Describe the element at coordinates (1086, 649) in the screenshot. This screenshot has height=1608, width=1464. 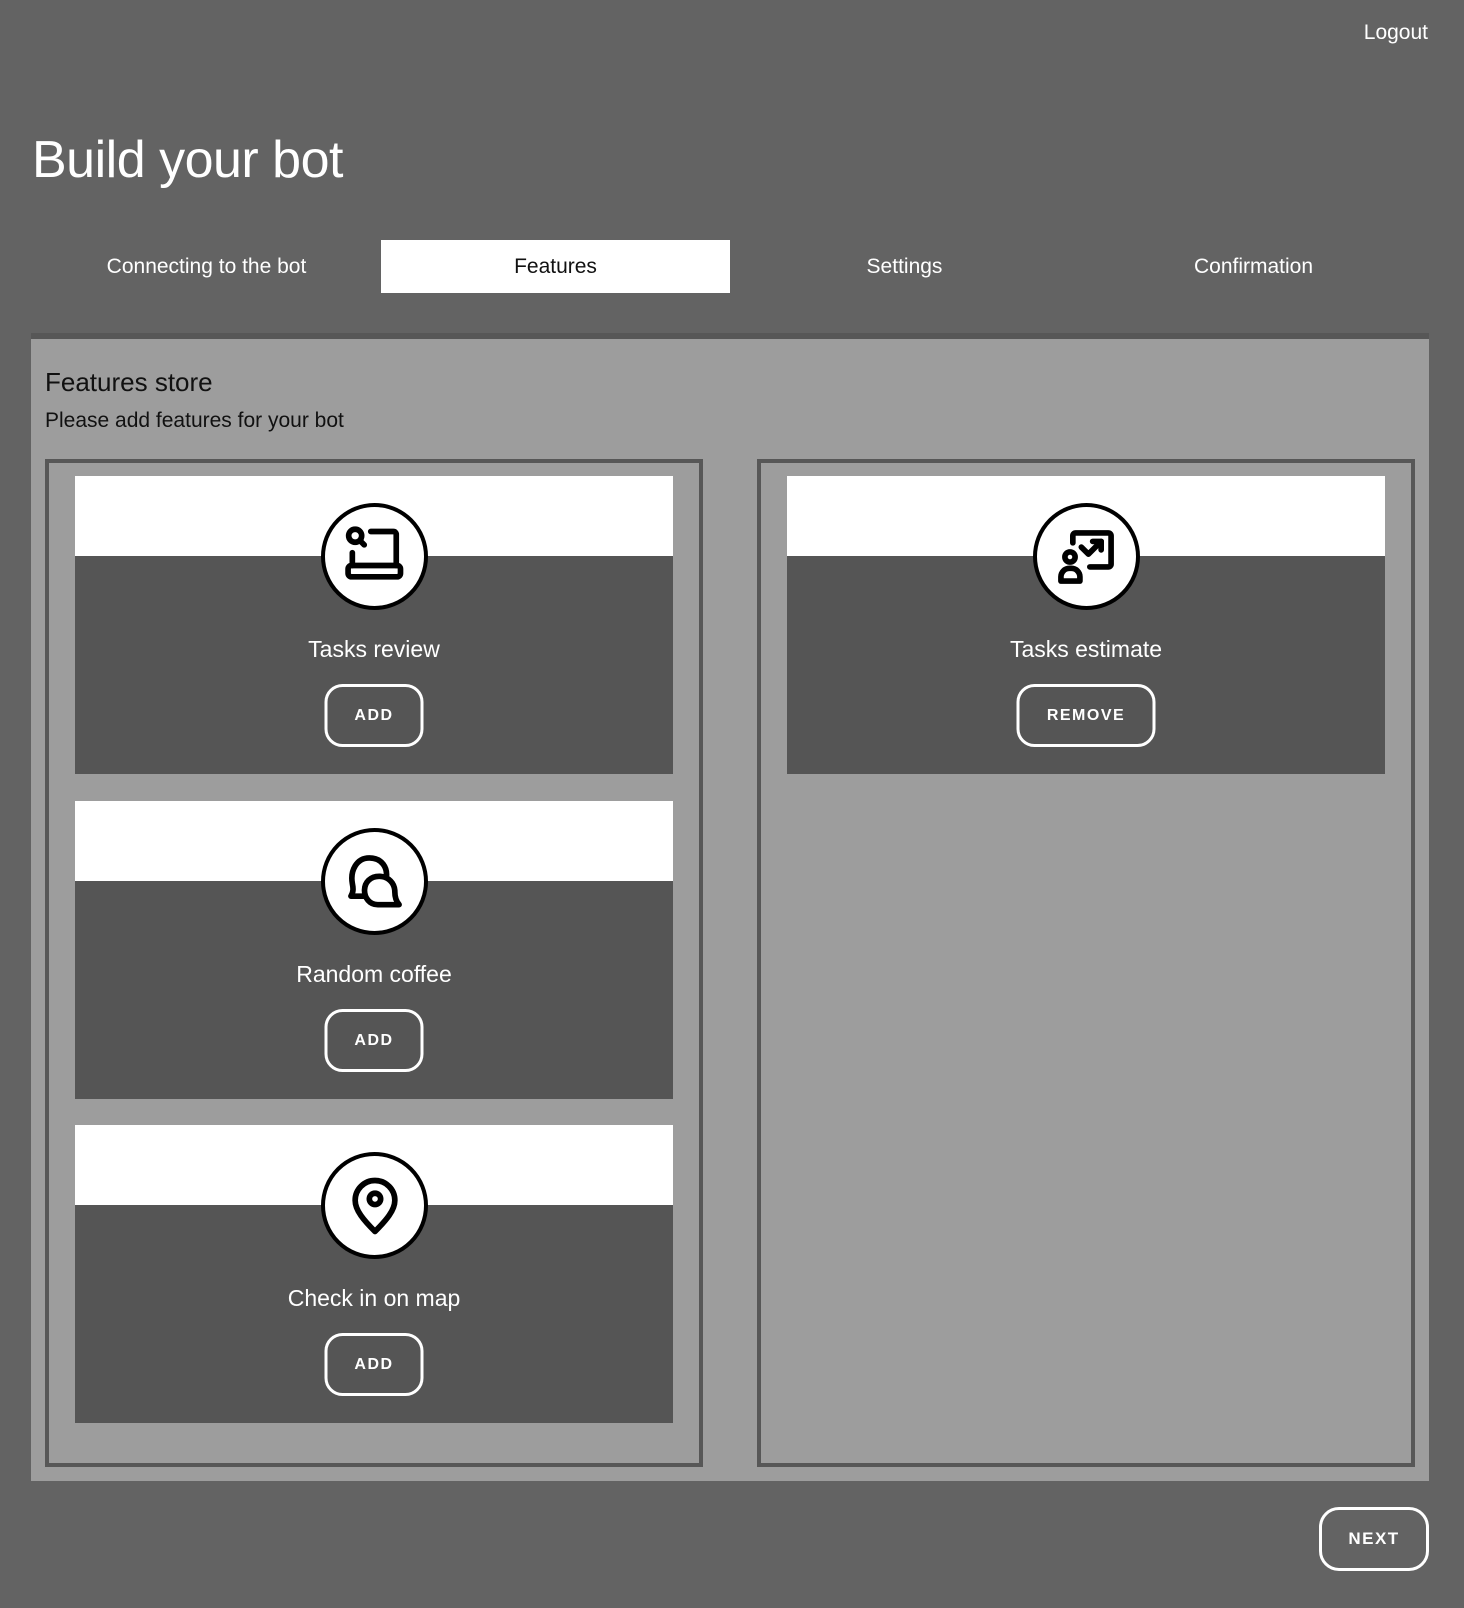
I see `feature-title: Tasks estimate` at that location.